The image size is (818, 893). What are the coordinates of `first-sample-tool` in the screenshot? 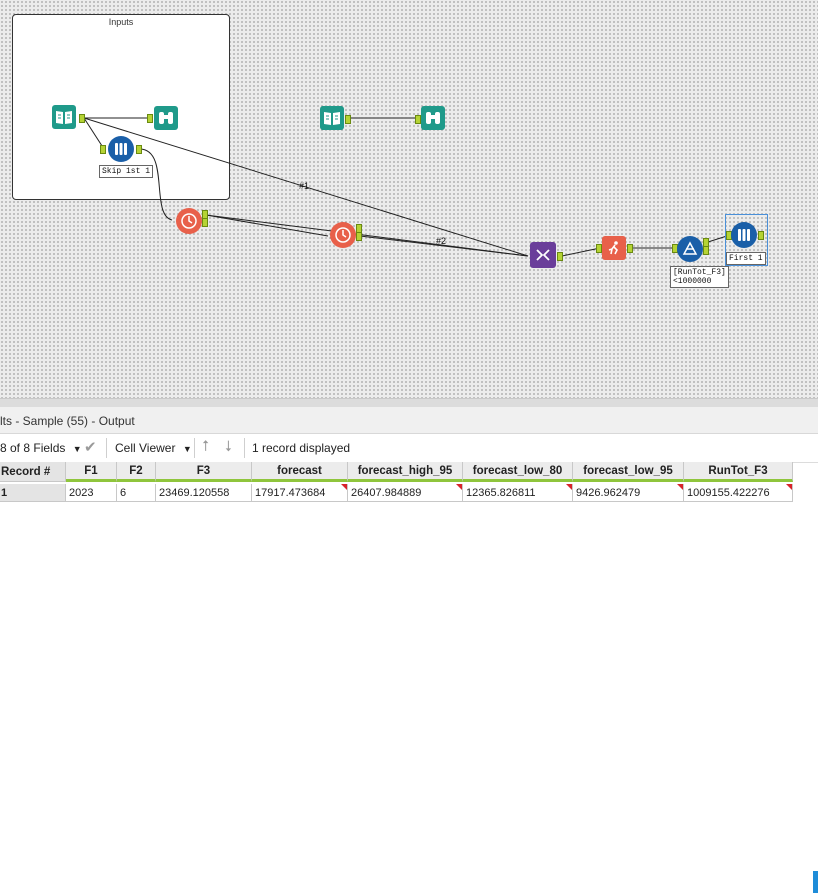 It's located at (744, 235).